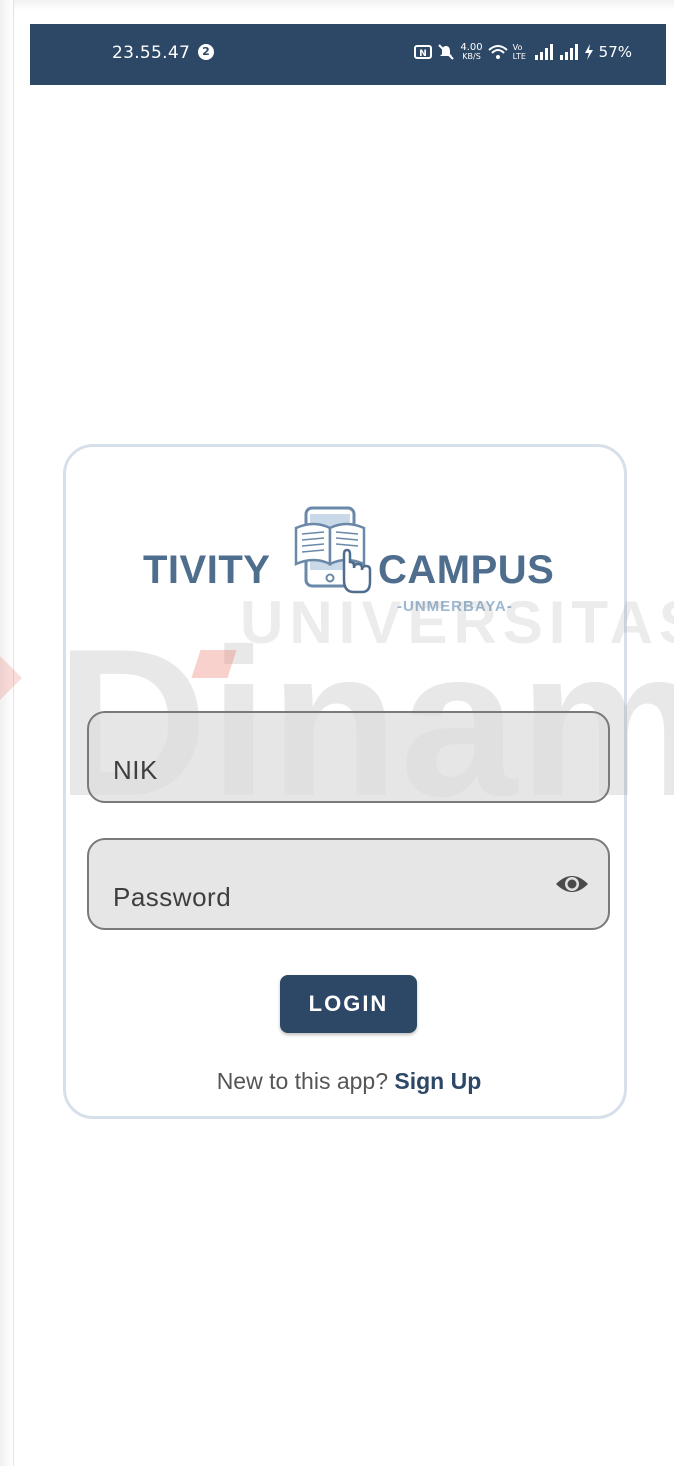  Describe the element at coordinates (471, 47) in the screenshot. I see `network-speed-value: 4.00` at that location.